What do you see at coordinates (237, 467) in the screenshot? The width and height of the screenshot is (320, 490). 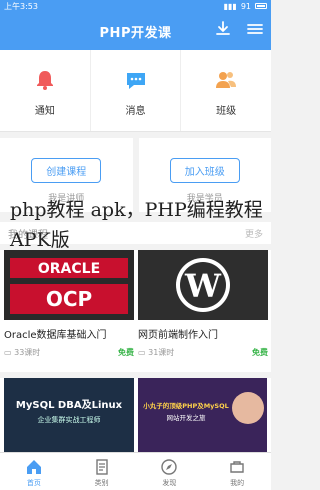 I see `user-icon` at bounding box center [237, 467].